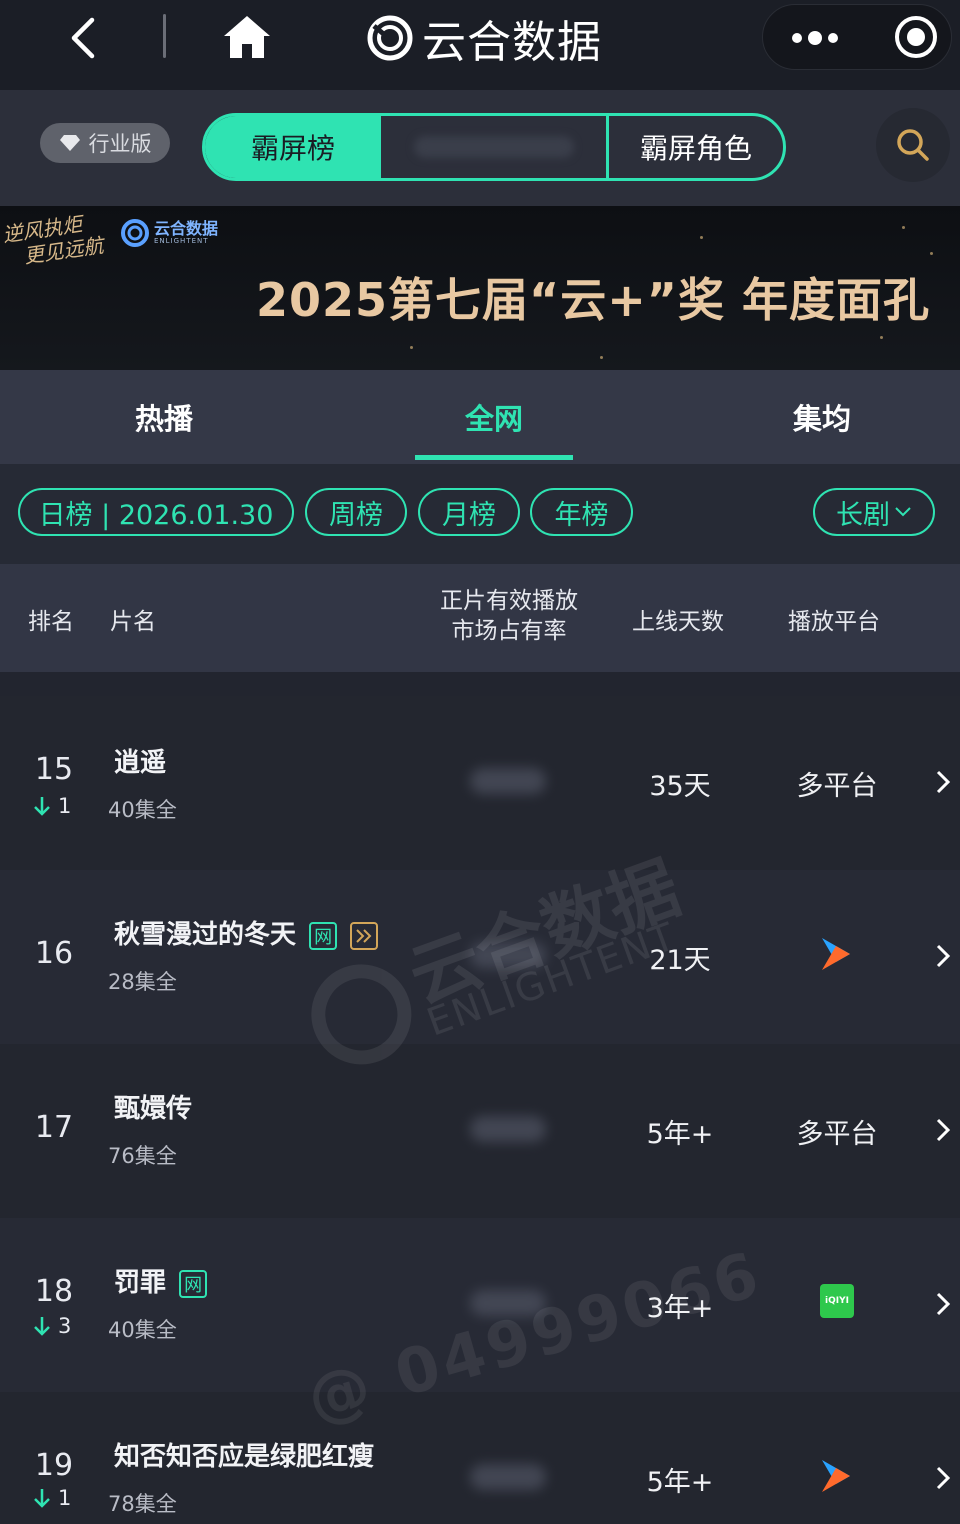 Image resolution: width=960 pixels, height=1524 pixels. I want to click on genre-dropdown: 长剧, so click(874, 512).